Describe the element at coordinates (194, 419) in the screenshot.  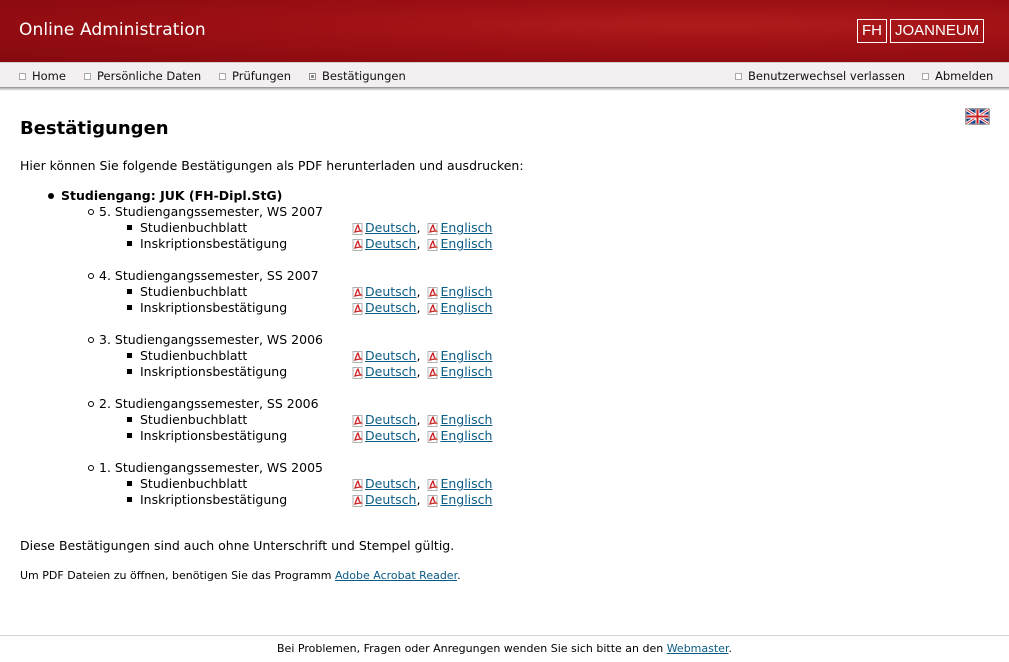
I see `document-name: Studienbuchblatt` at that location.